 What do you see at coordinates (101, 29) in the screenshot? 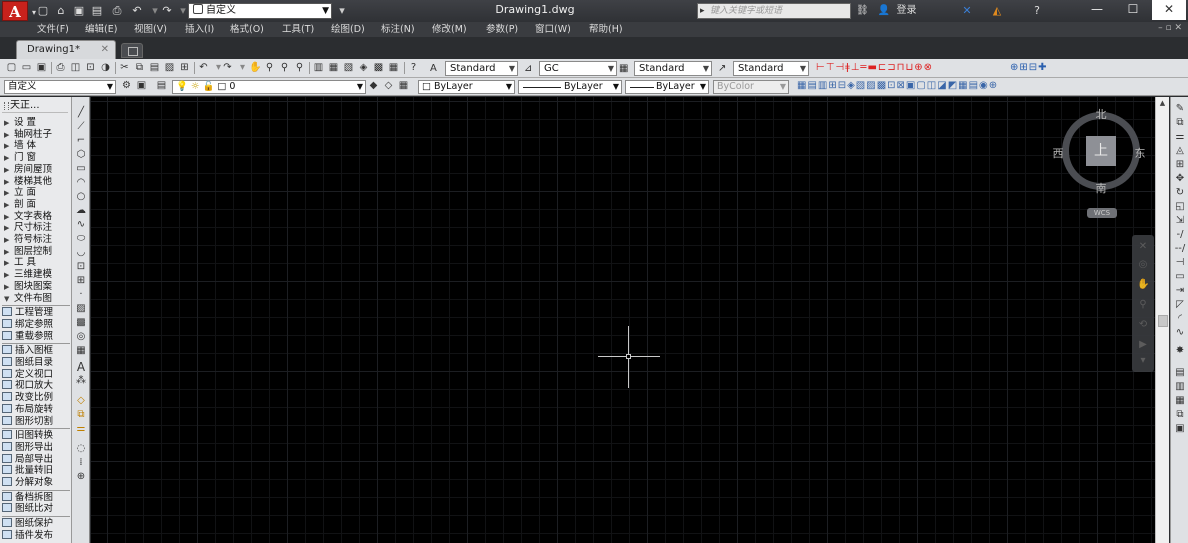
I see `menu-edit: 编辑(E)` at bounding box center [101, 29].